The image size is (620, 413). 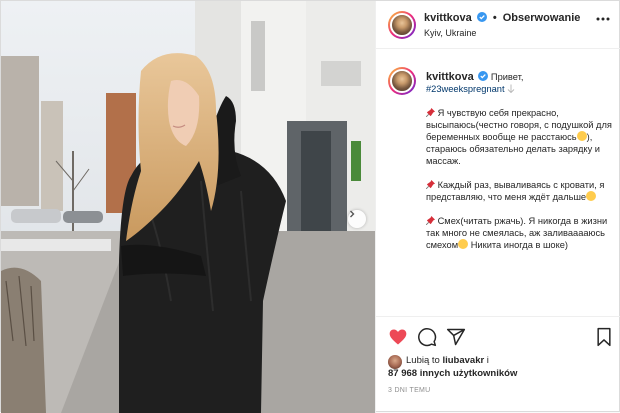 What do you see at coordinates (450, 33) in the screenshot?
I see `location-link: Kyiv, Ukraine` at bounding box center [450, 33].